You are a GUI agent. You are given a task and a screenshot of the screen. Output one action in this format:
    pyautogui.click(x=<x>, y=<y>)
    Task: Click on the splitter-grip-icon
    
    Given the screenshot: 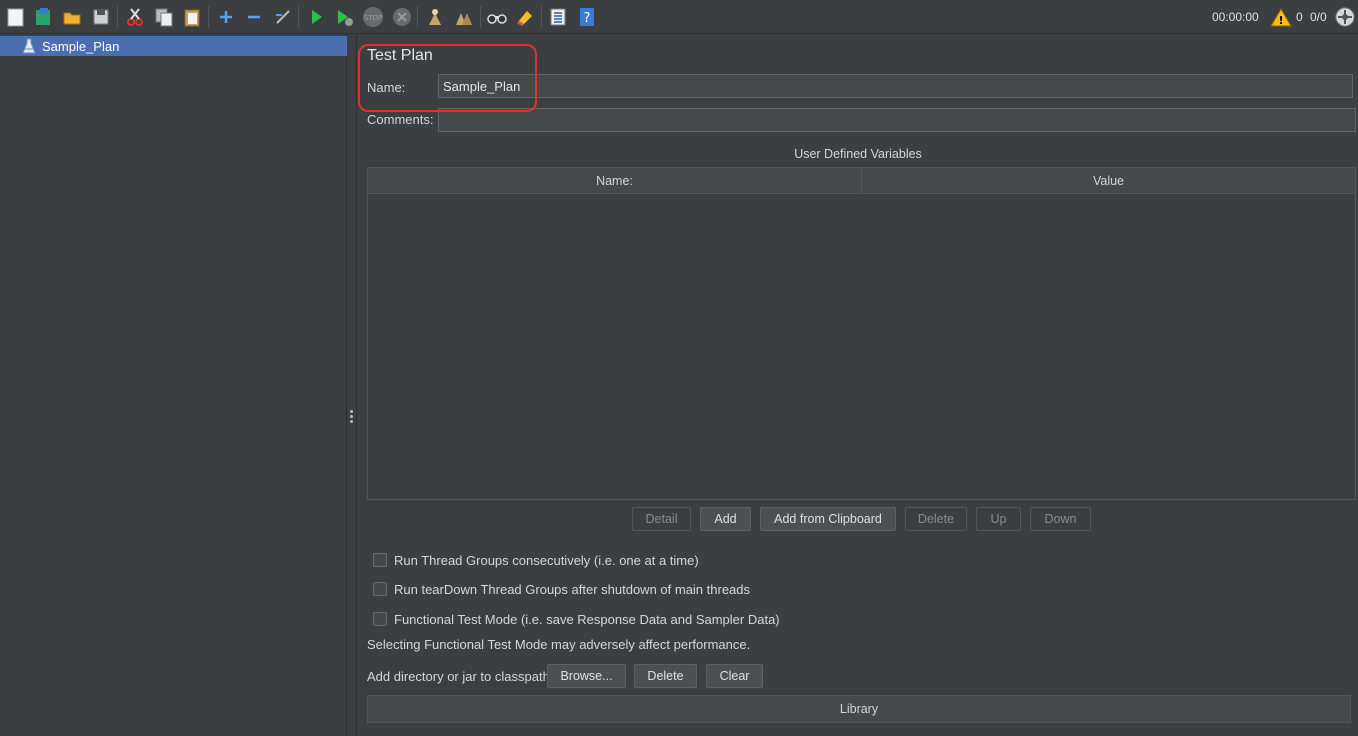 What is the action you would take?
    pyautogui.click(x=351, y=417)
    